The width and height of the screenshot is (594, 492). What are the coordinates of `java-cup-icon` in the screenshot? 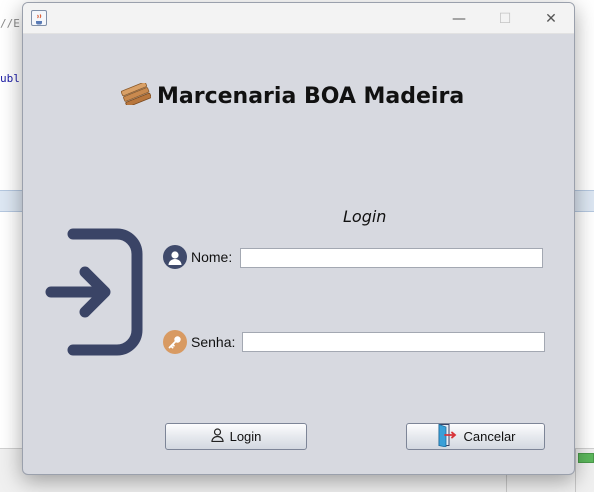 It's located at (39, 18).